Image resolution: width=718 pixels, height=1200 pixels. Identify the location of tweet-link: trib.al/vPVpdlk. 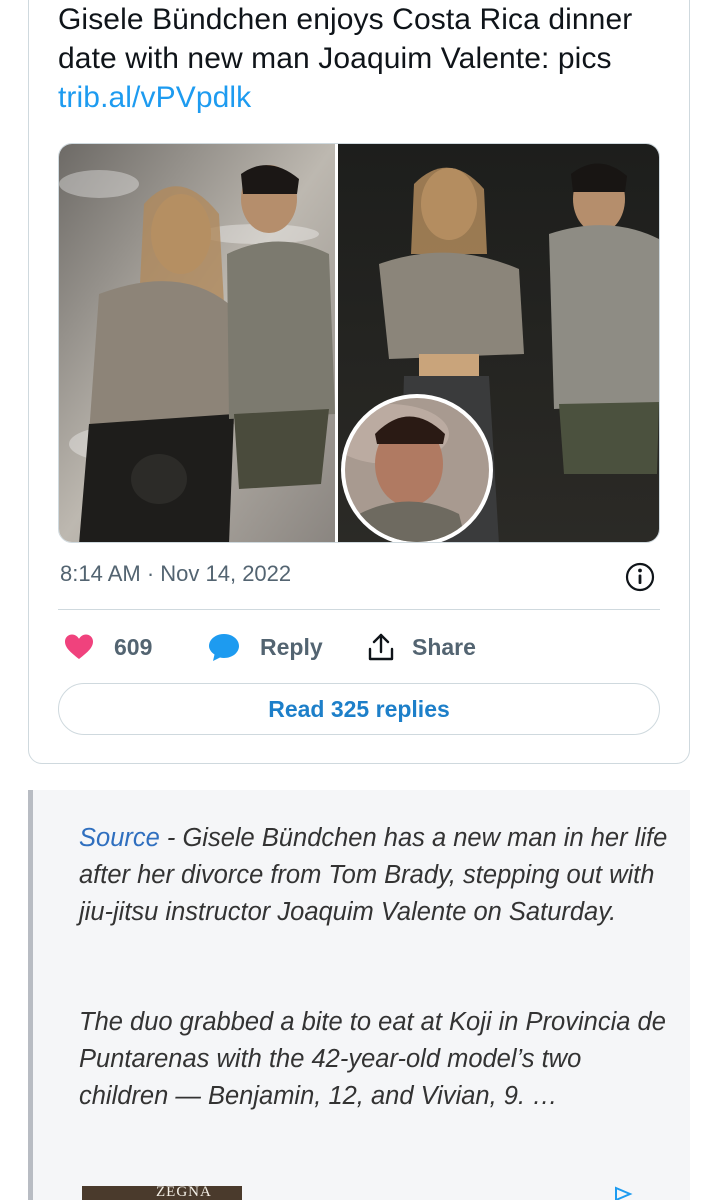
(154, 97).